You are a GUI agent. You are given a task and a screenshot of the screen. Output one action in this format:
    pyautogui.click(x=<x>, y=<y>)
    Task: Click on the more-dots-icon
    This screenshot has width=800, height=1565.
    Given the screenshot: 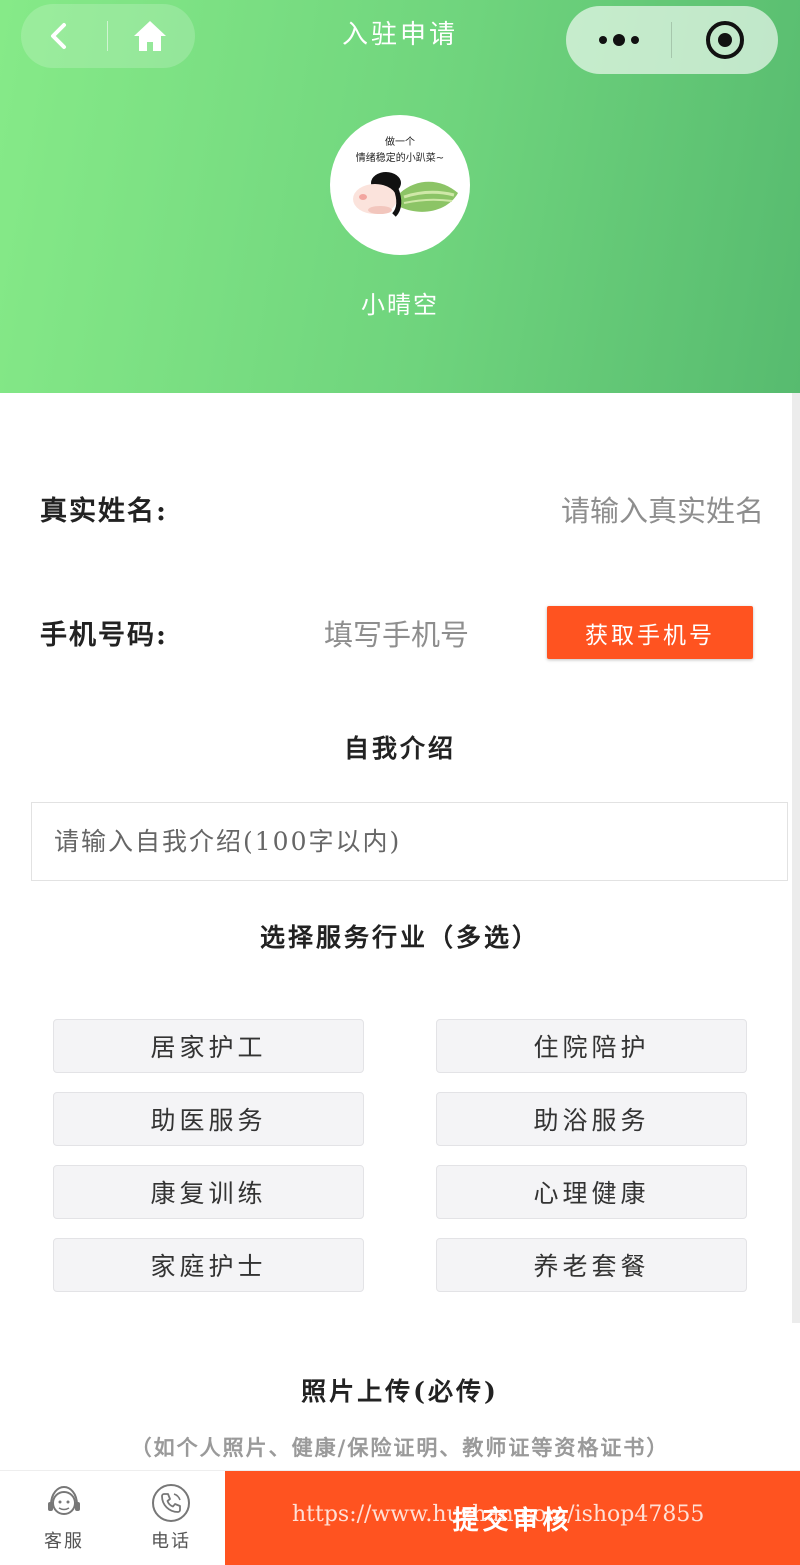 What is the action you would take?
    pyautogui.click(x=618, y=40)
    